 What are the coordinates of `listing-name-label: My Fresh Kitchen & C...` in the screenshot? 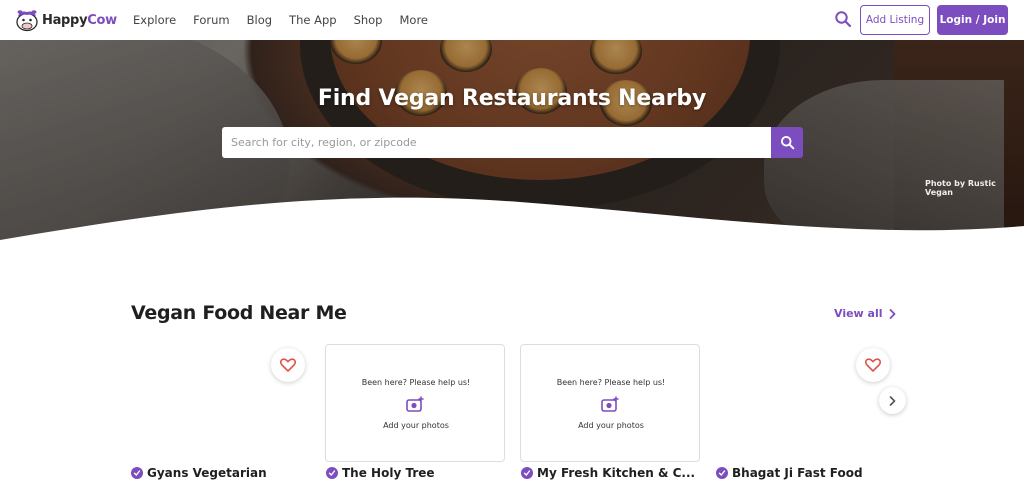 It's located at (616, 473).